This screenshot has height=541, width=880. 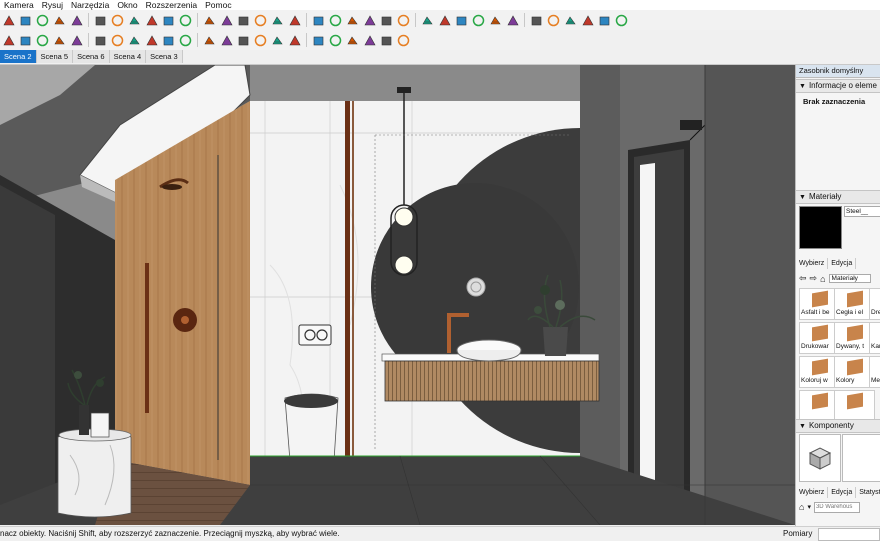 I want to click on forward-arrow-icon: ⇨, so click(x=814, y=278).